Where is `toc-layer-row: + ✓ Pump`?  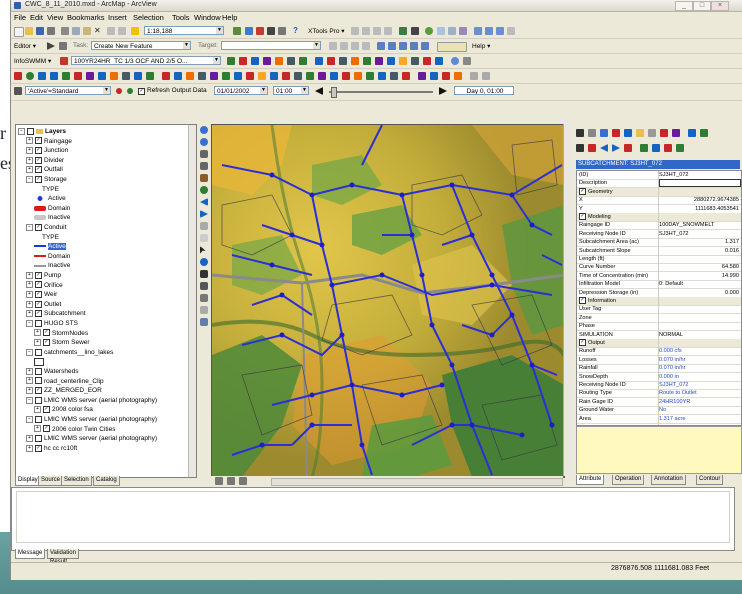 toc-layer-row: + ✓ Pump is located at coordinates (43, 275).